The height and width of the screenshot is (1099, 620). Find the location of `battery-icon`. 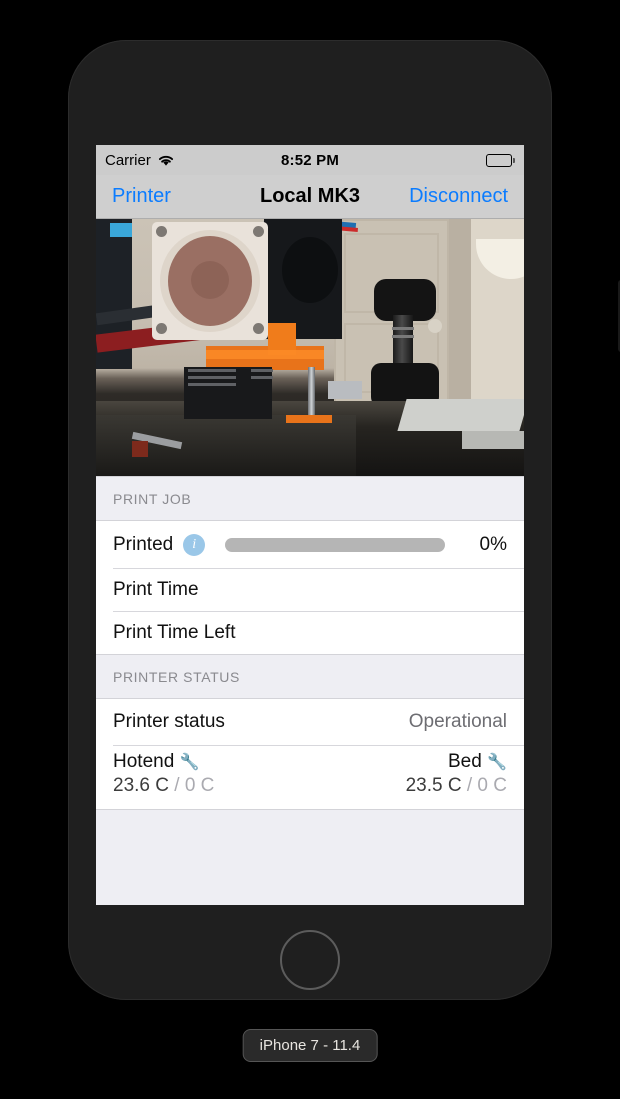

battery-icon is located at coordinates (500, 160).